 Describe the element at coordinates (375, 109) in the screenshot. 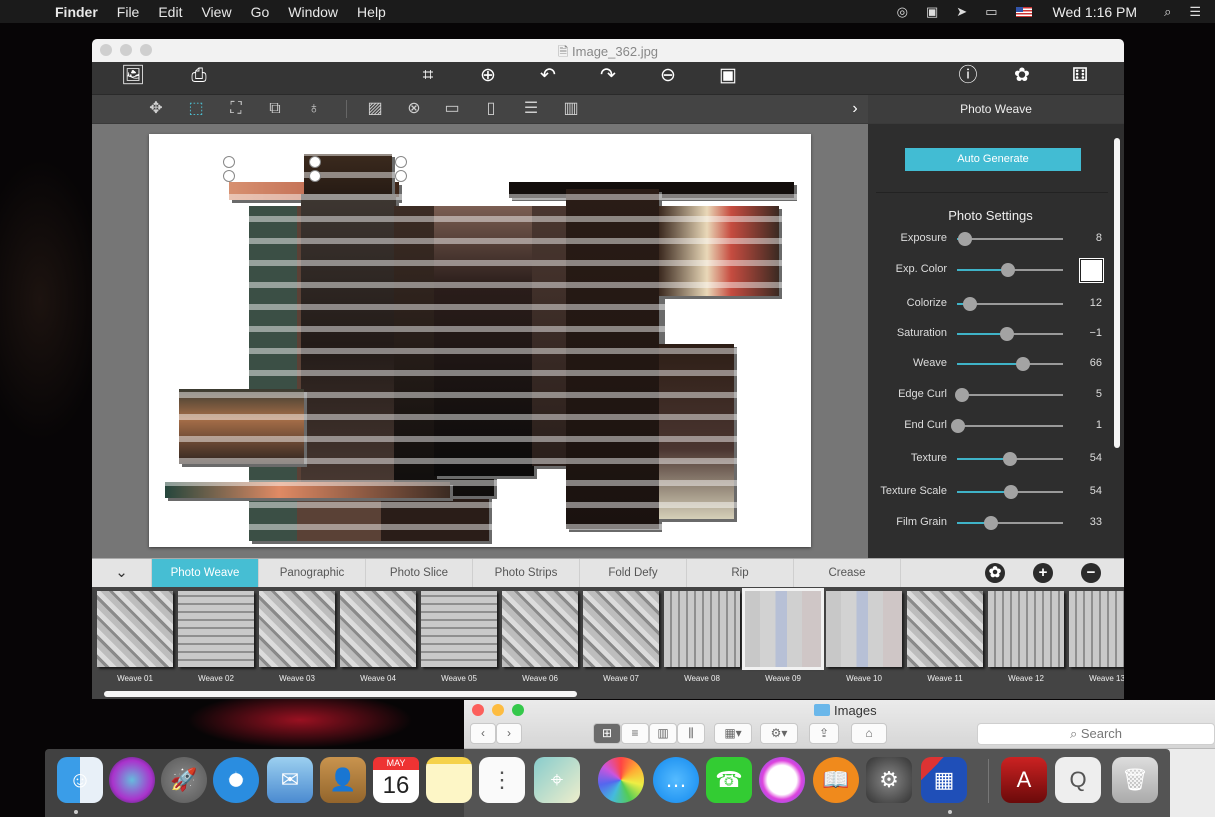

I see `photo-icon: ▨` at that location.